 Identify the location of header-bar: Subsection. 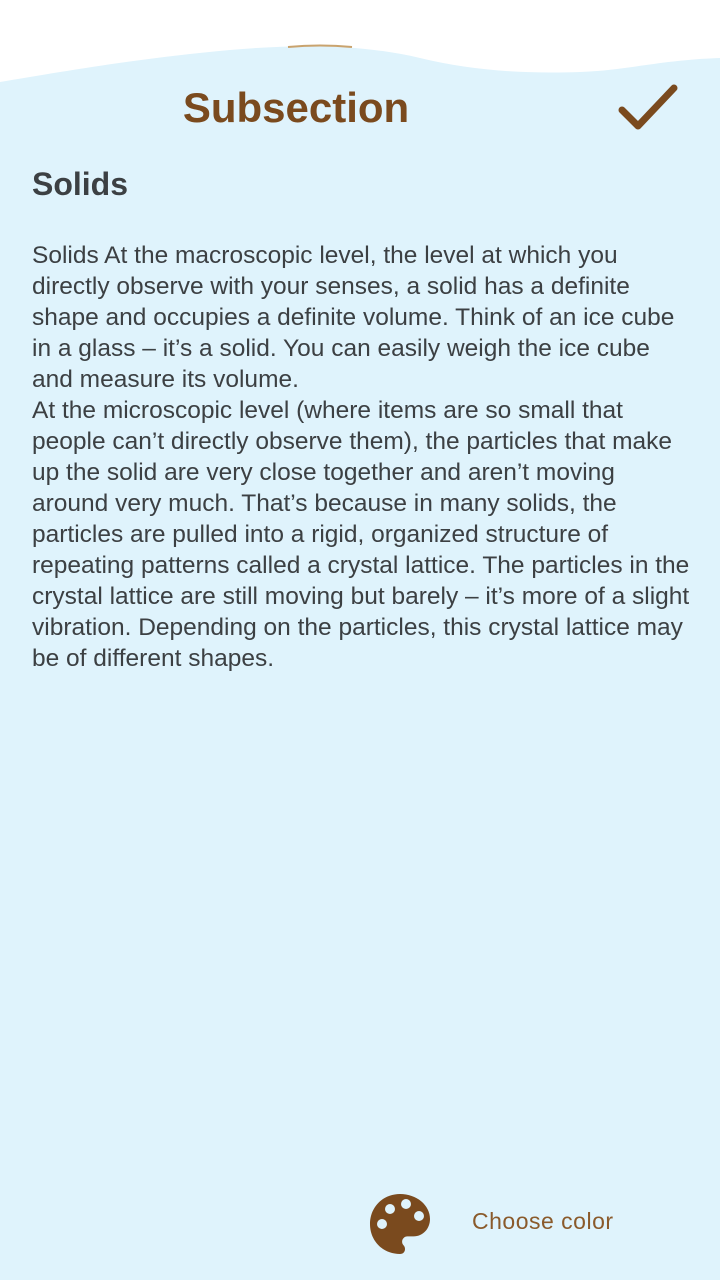
(360, 108).